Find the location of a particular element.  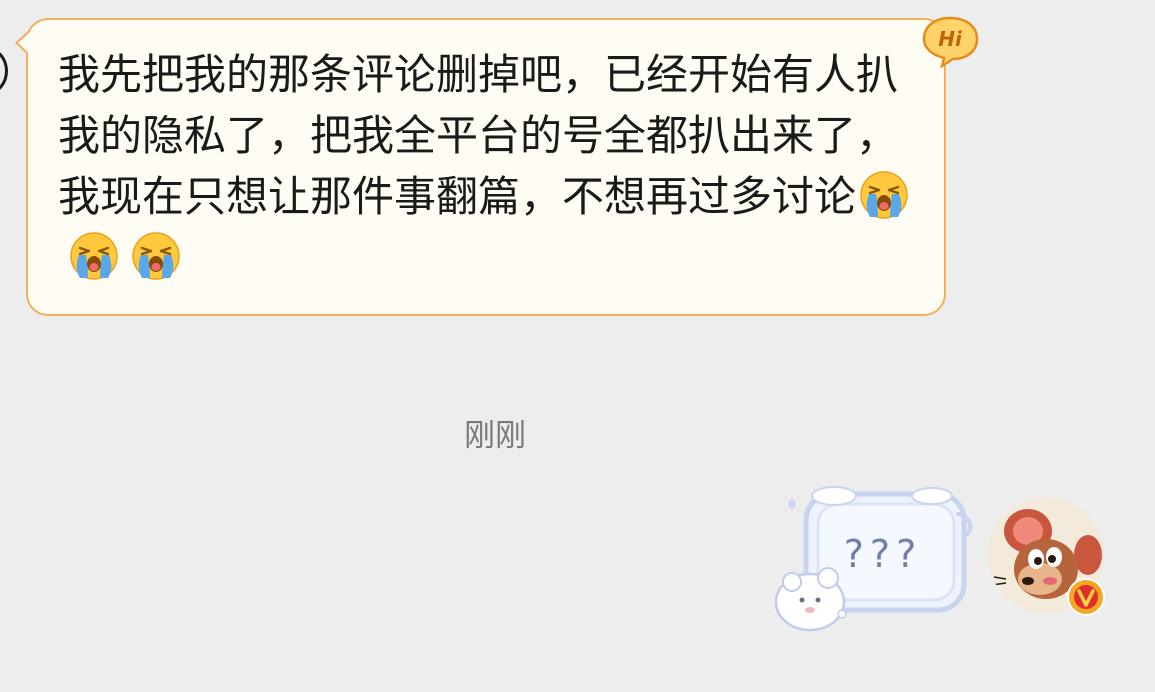

fluffy-creature-icon is located at coordinates (810, 599).